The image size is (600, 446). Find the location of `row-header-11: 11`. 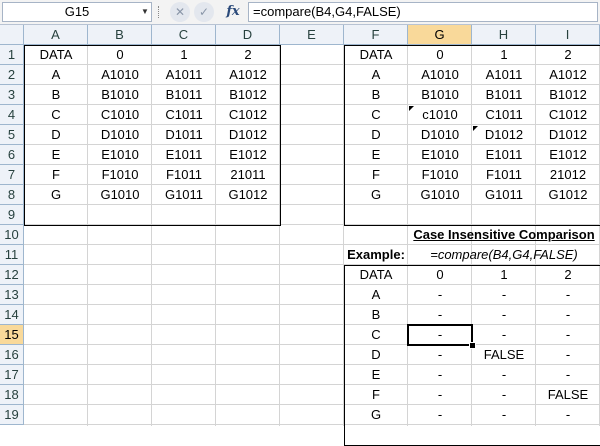

row-header-11: 11 is located at coordinates (12, 255).